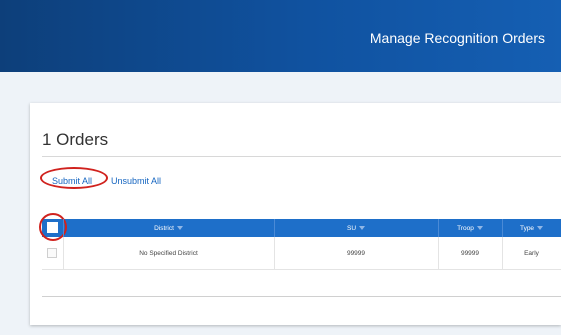 The width and height of the screenshot is (561, 335). Describe the element at coordinates (470, 228) in the screenshot. I see `column-header-troop: Troop` at that location.